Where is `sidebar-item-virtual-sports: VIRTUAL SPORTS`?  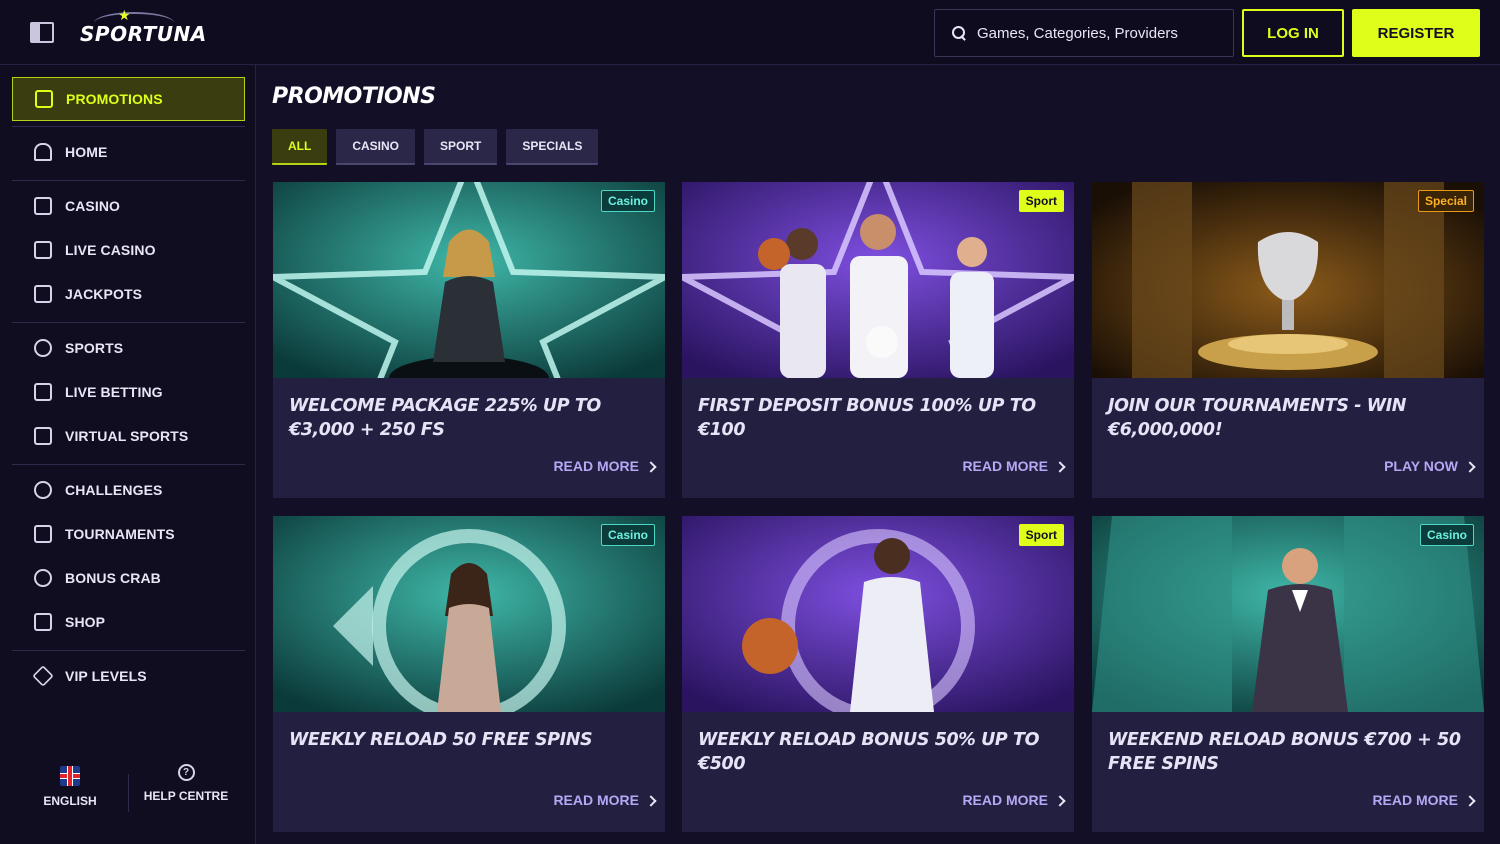
sidebar-item-virtual-sports: VIRTUAL SPORTS is located at coordinates (128, 436).